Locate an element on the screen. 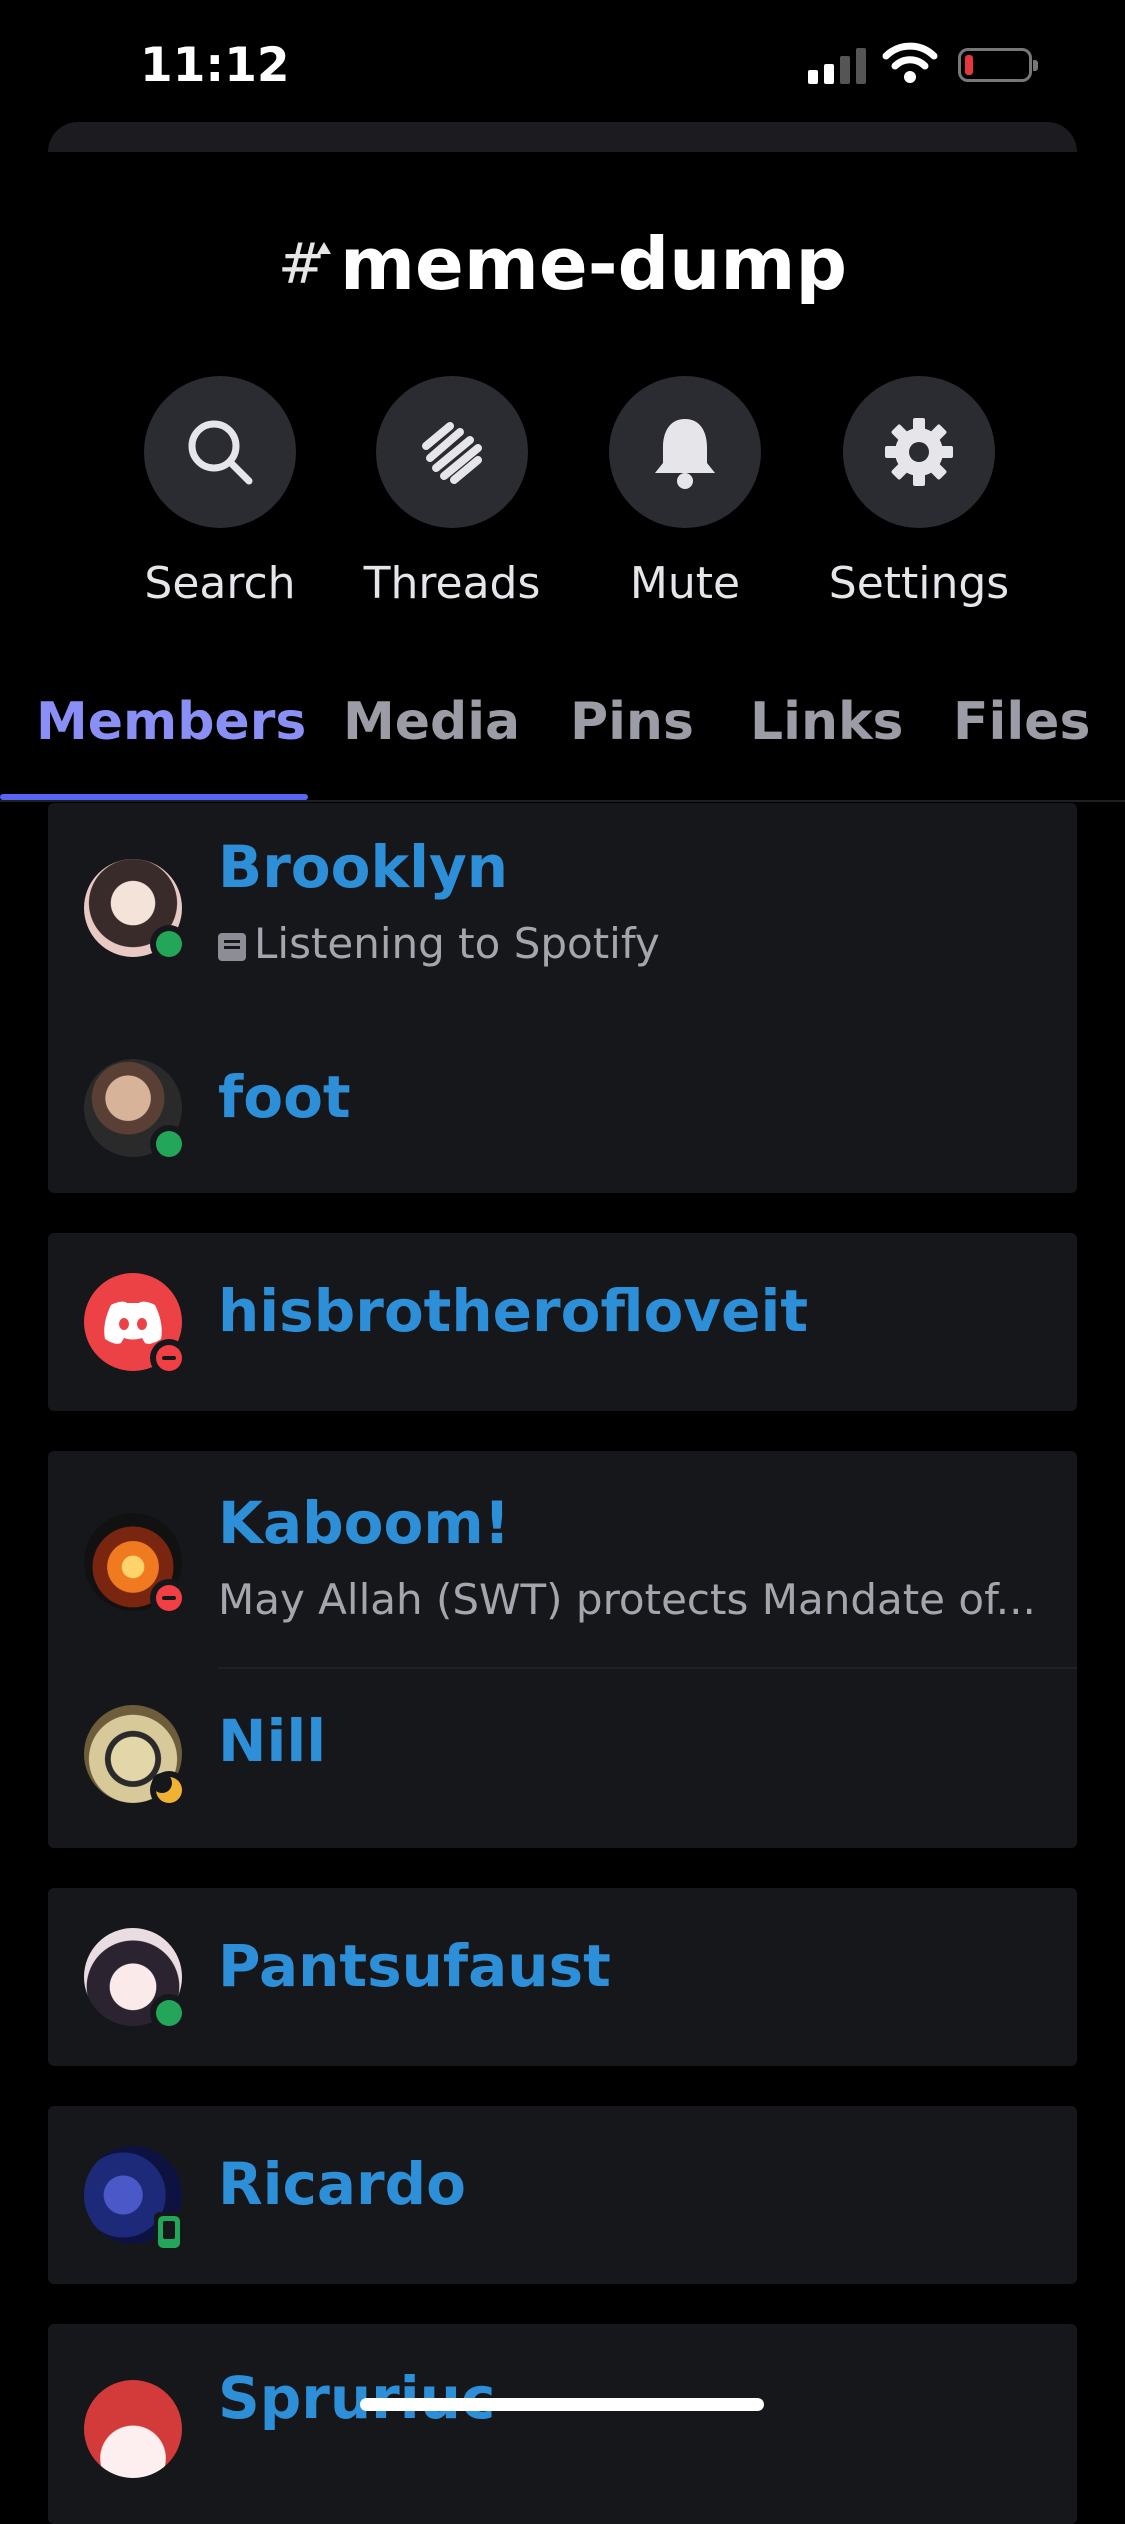 The image size is (1125, 2524). tab-files: Files is located at coordinates (1021, 722).